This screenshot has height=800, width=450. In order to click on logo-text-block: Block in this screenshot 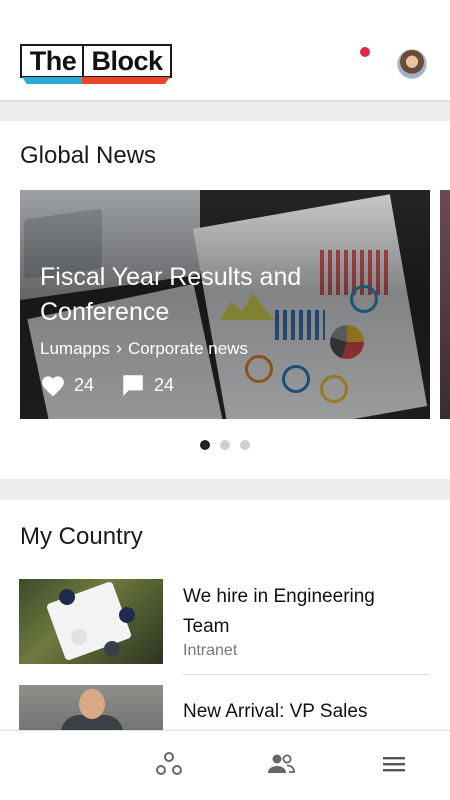, I will do `click(127, 61)`.